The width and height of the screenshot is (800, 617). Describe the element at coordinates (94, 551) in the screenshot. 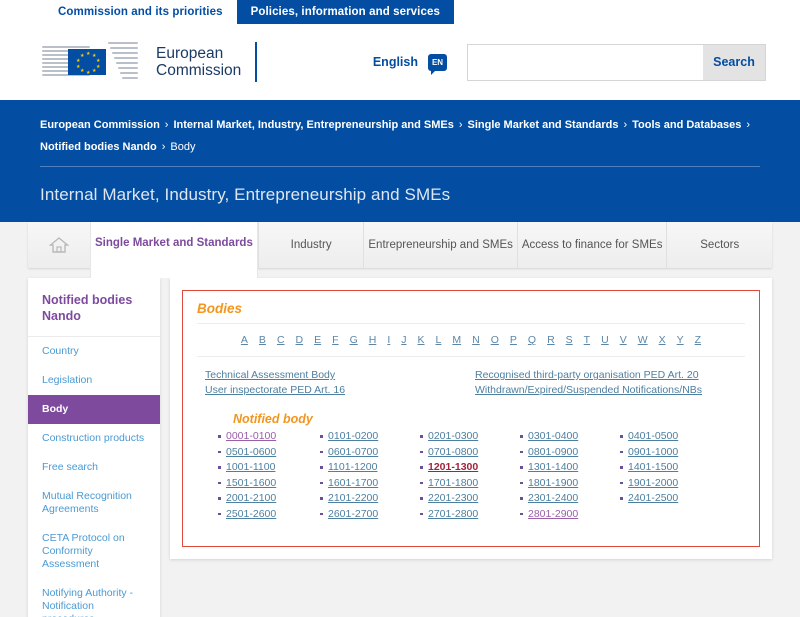

I see `sidebar-item-ceta-protocol: CETA Protocol on Conformity Assessment` at that location.